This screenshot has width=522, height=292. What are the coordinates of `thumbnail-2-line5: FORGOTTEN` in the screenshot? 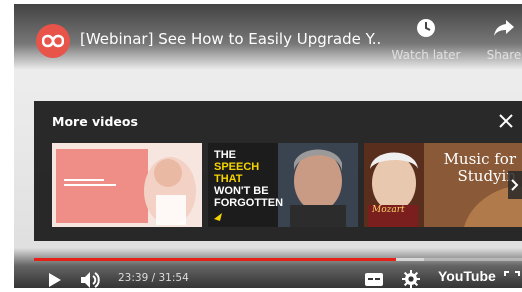 It's located at (249, 203).